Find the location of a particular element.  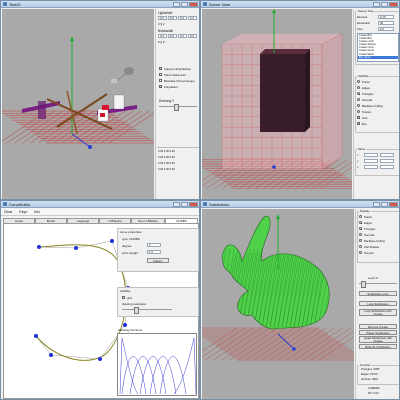

loop-subdivision-button: Loop Subdivision is located at coordinates (378, 303).